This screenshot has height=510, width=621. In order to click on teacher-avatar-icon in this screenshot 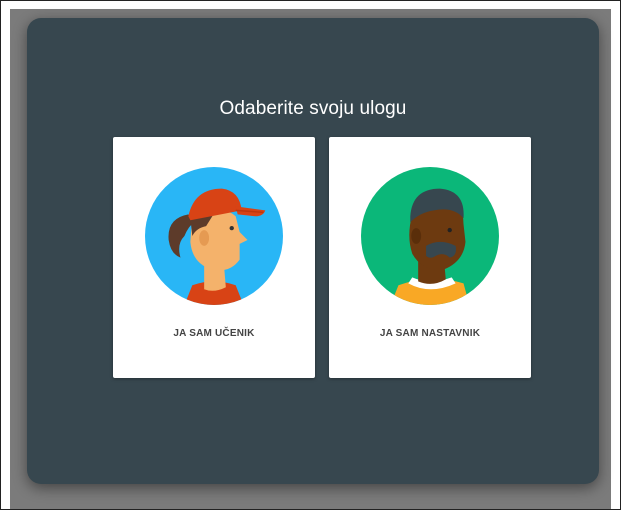, I will do `click(430, 236)`.